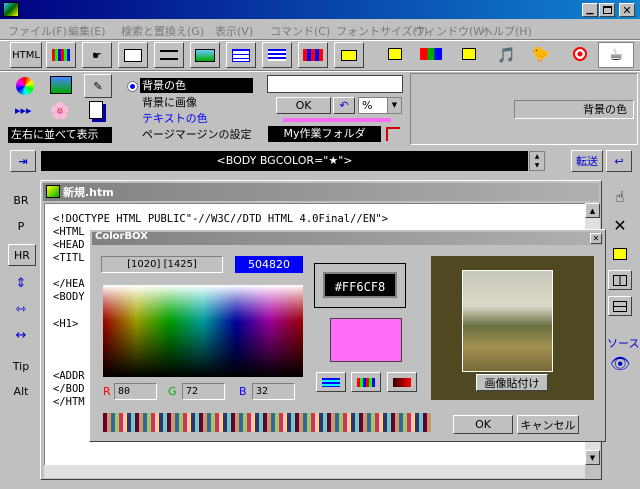 This screenshot has height=489, width=640. I want to click on code-line: <HEAD, so click(69, 245).